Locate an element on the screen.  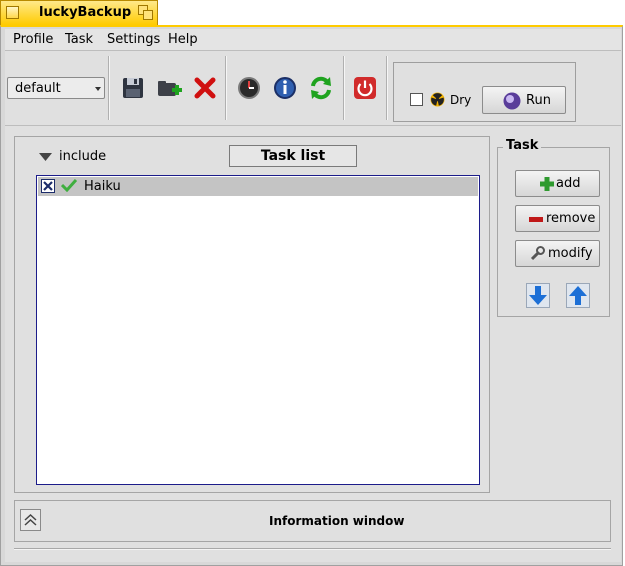
schedule-icon is located at coordinates (249, 88).